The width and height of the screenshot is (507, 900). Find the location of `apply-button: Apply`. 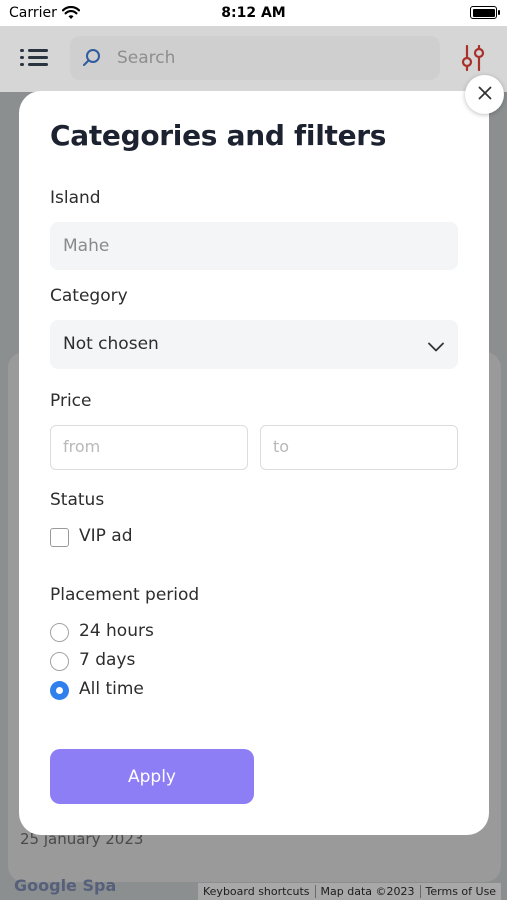

apply-button: Apply is located at coordinates (152, 776).